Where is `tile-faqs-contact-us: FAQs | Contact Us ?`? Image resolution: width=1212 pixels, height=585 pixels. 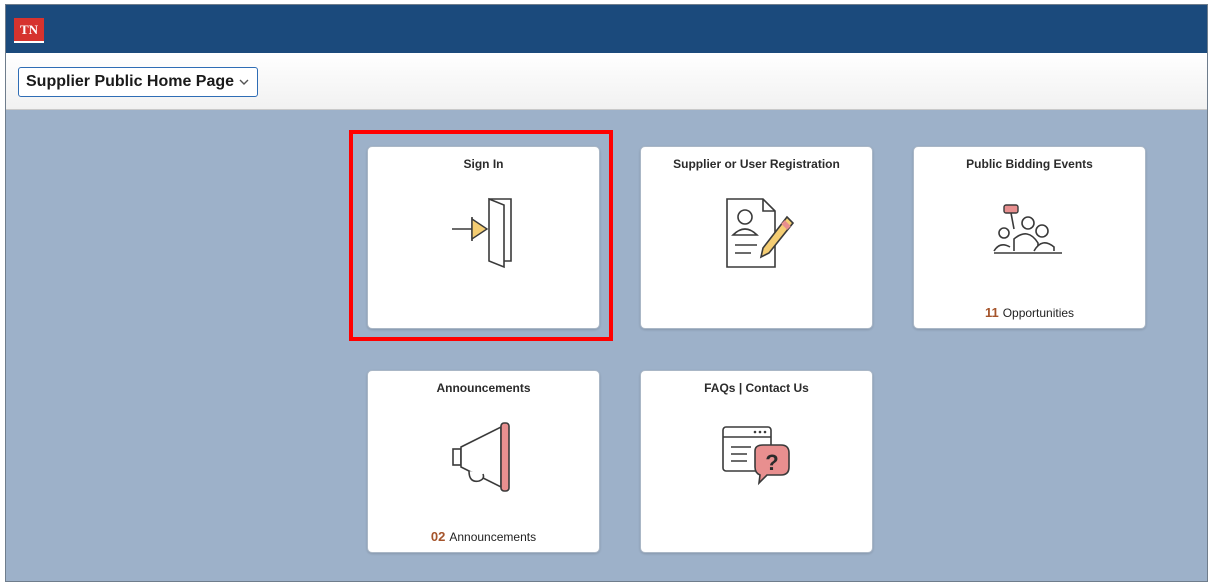
tile-faqs-contact-us: FAQs | Contact Us ? is located at coordinates (756, 461).